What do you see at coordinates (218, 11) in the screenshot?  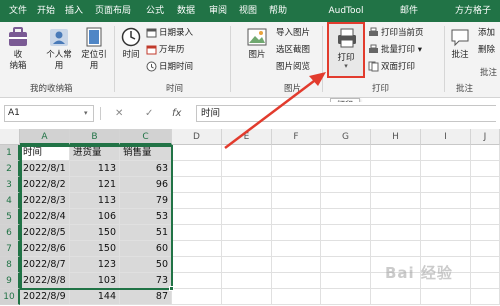 I see `tab-review: 审阅` at bounding box center [218, 11].